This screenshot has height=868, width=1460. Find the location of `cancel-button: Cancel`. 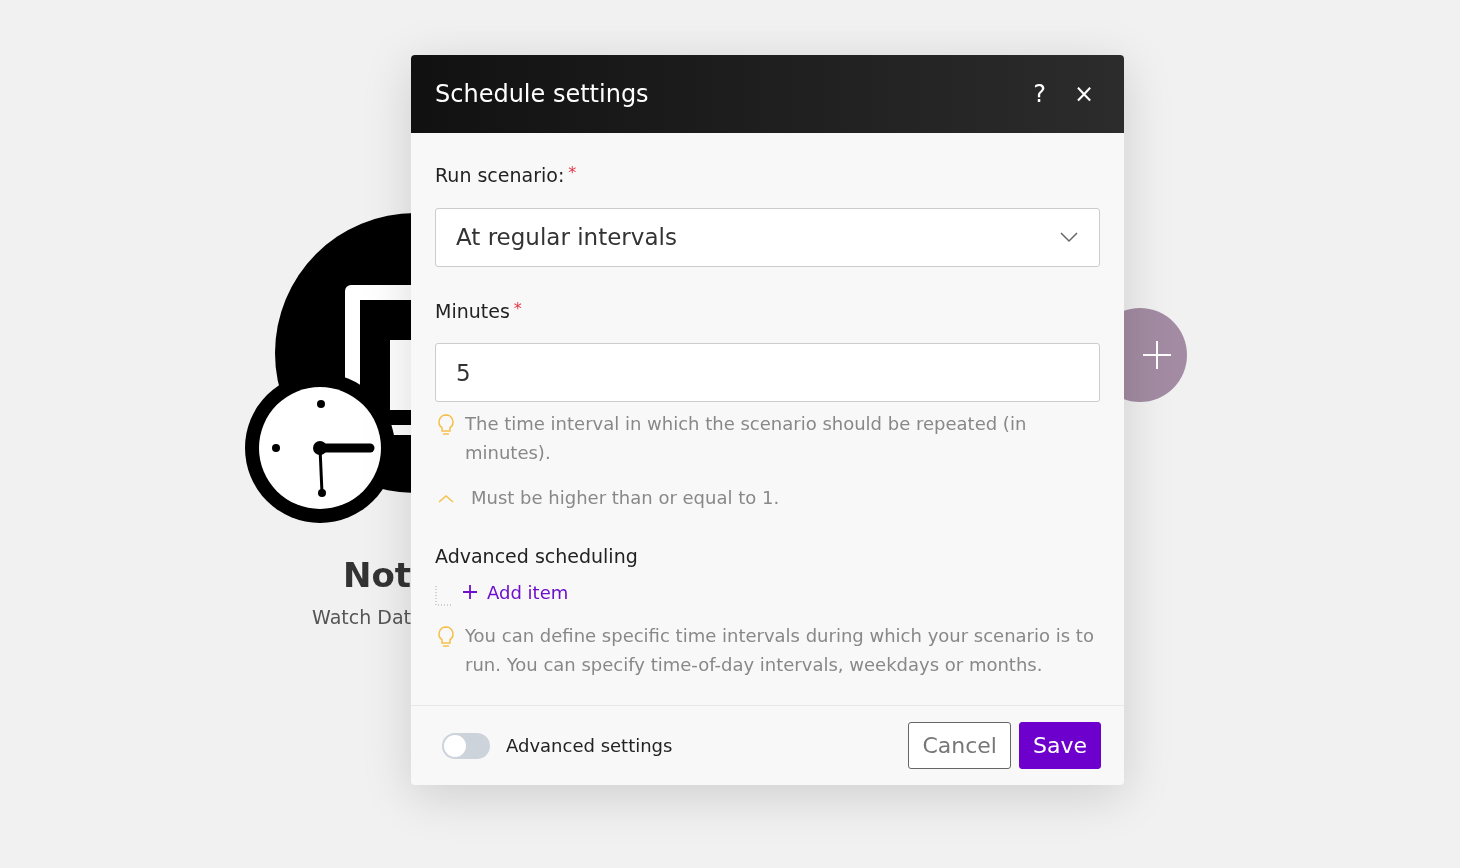

cancel-button: Cancel is located at coordinates (959, 746).